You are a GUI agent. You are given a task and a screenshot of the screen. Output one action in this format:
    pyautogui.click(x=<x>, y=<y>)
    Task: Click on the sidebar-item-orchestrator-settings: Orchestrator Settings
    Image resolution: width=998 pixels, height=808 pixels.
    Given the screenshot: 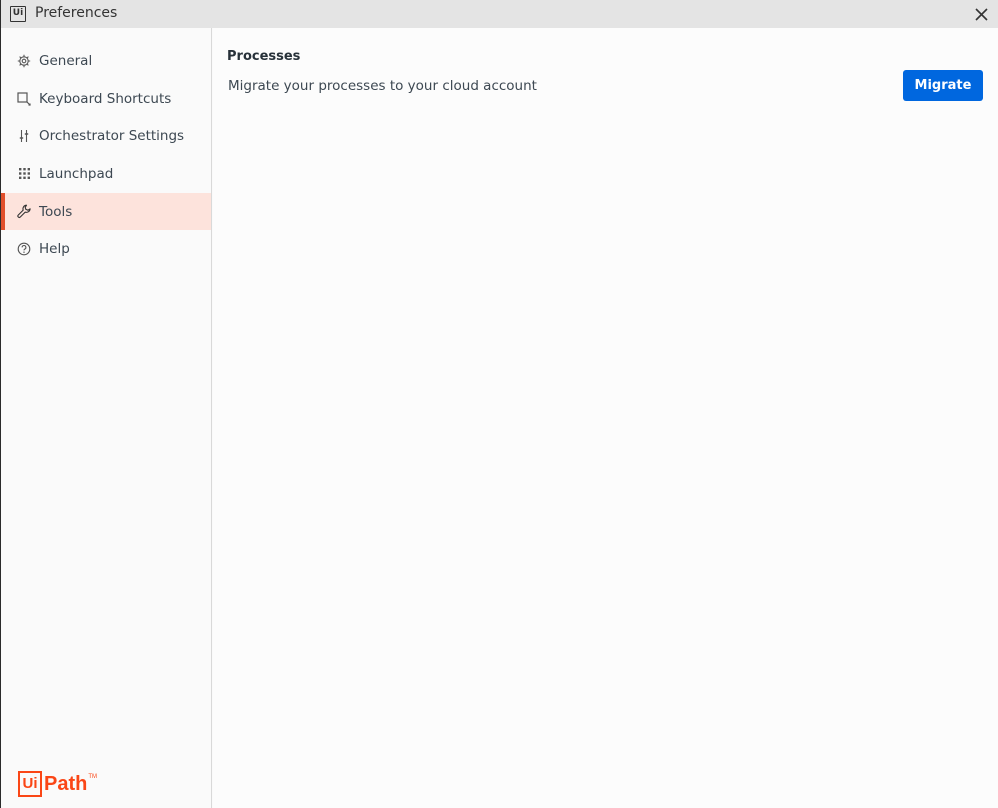 What is the action you would take?
    pyautogui.click(x=106, y=135)
    